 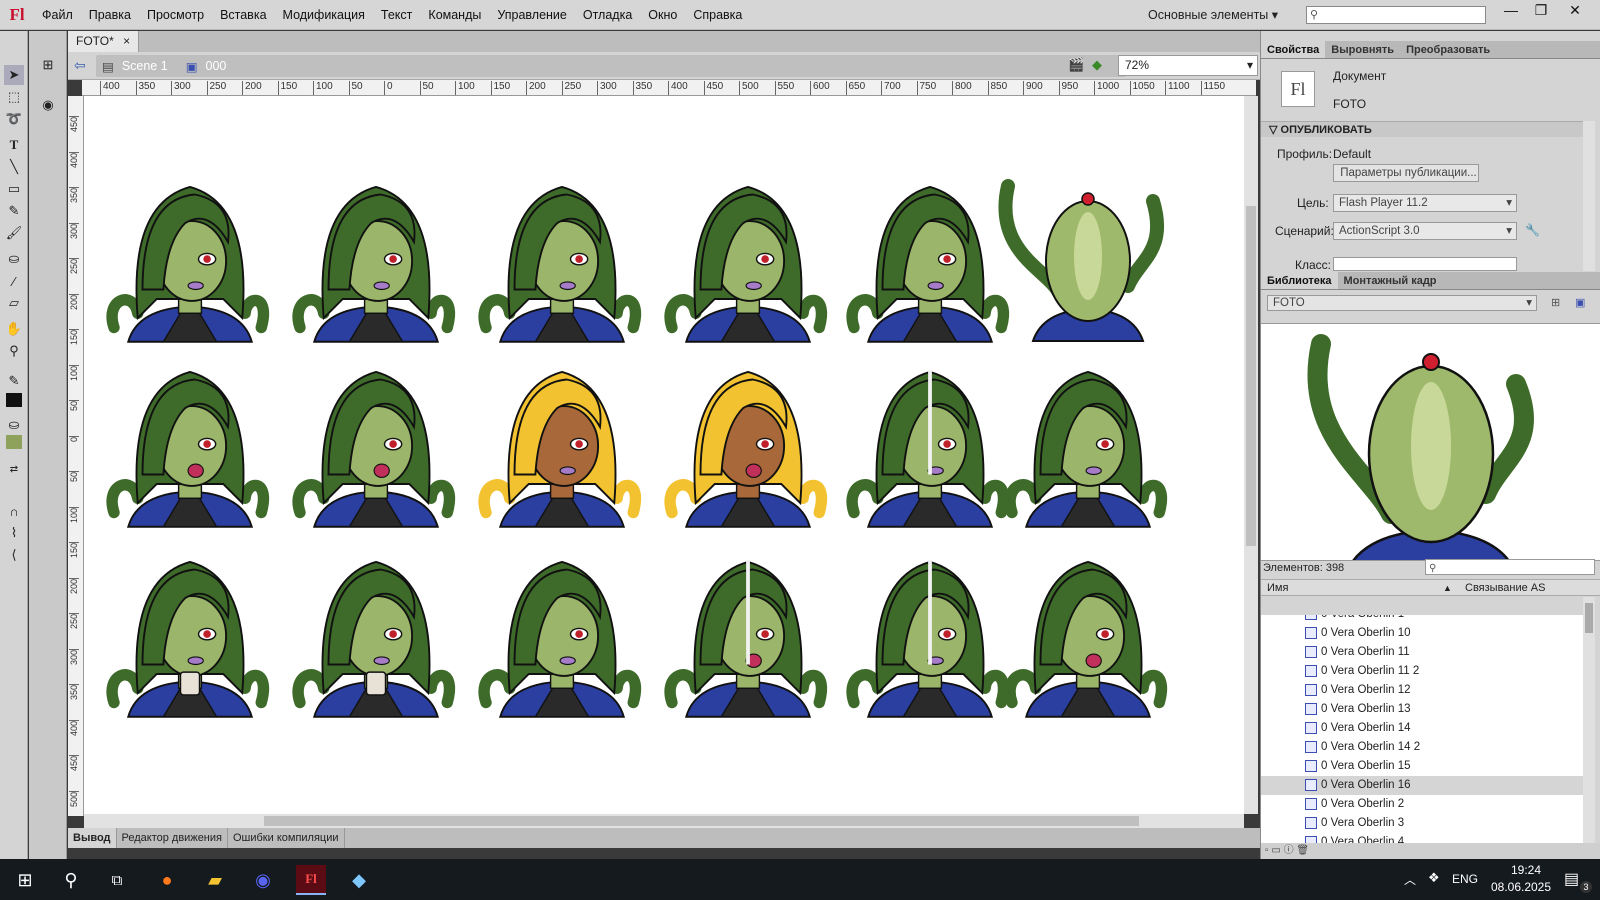 I want to click on stroke-swatch, so click(x=14, y=400).